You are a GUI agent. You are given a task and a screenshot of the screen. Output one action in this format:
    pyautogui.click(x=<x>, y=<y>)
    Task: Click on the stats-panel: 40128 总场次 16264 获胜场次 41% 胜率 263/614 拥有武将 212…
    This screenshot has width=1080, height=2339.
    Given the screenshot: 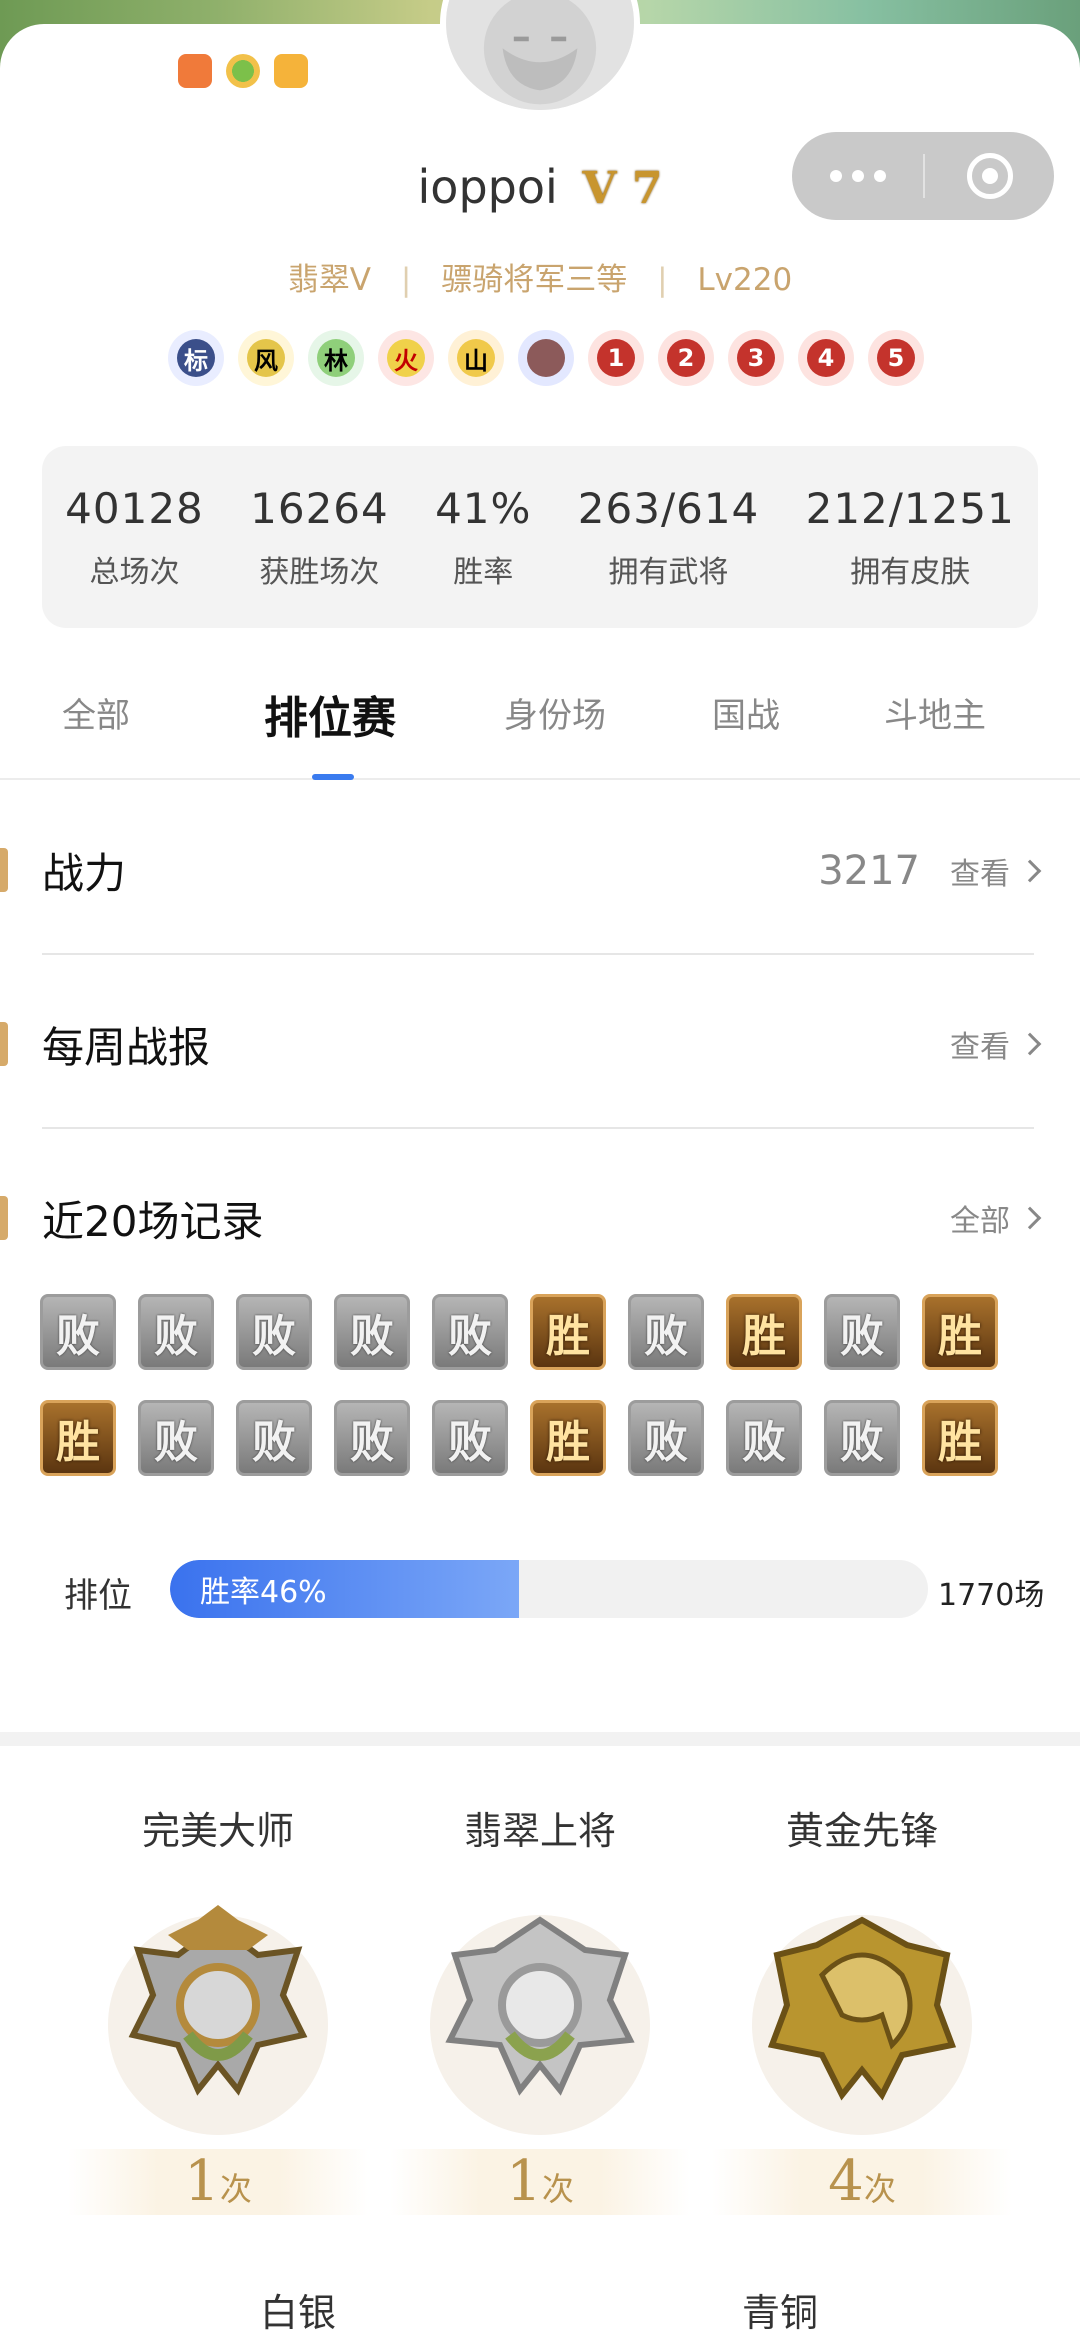 What is the action you would take?
    pyautogui.click(x=540, y=537)
    